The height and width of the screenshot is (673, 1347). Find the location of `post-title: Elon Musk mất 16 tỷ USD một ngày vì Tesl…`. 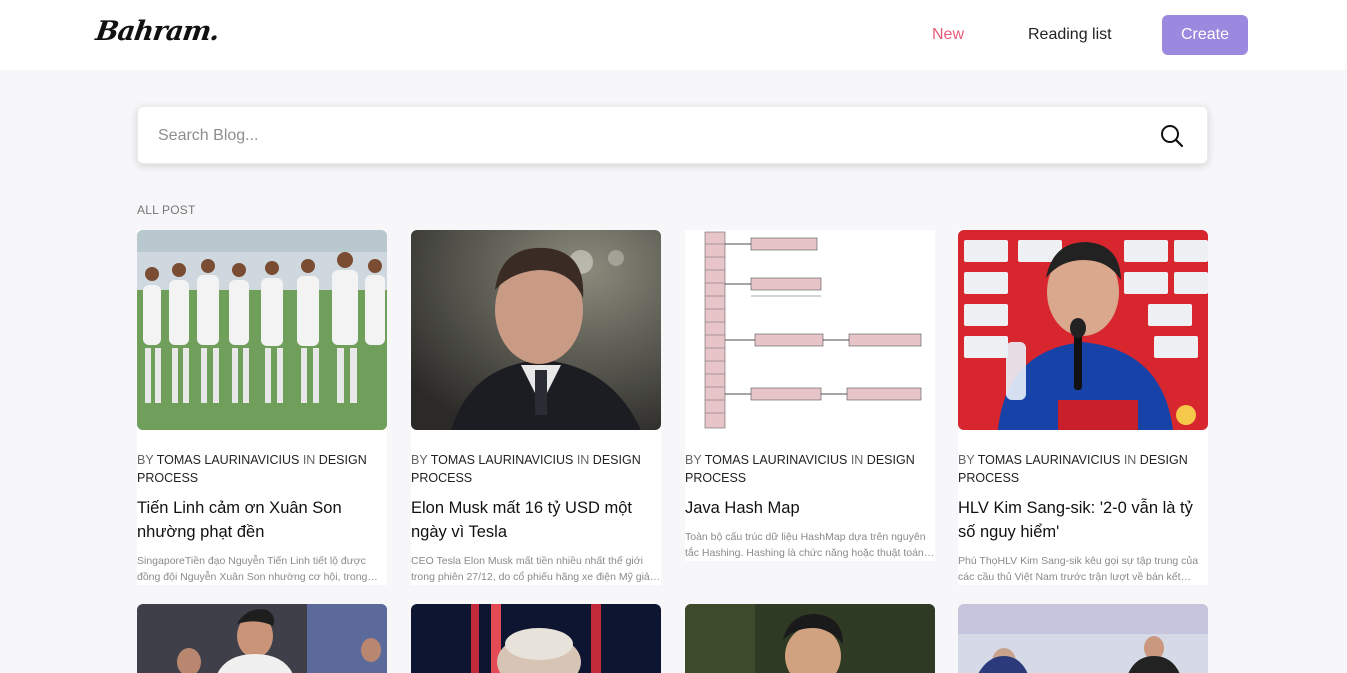

post-title: Elon Musk mất 16 tỷ USD một ngày vì Tesl… is located at coordinates (536, 520).